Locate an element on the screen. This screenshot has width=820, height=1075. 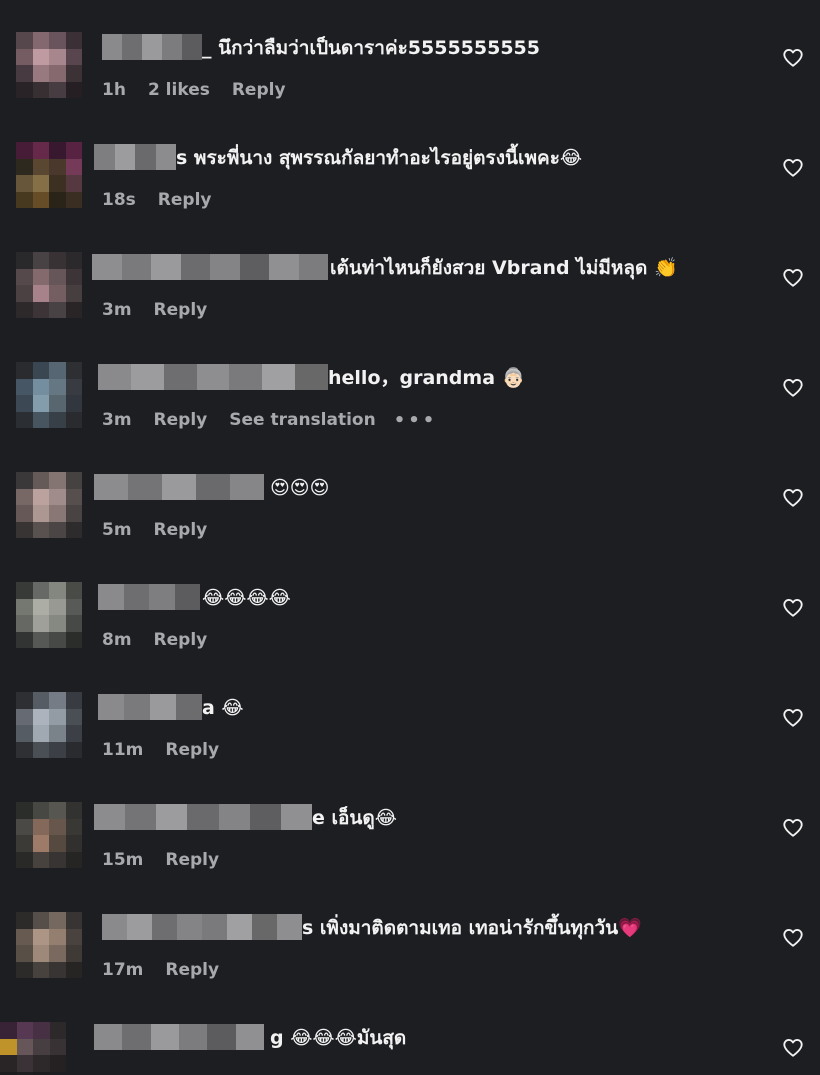
comment-meta: 15m Reply is located at coordinates (160, 860).